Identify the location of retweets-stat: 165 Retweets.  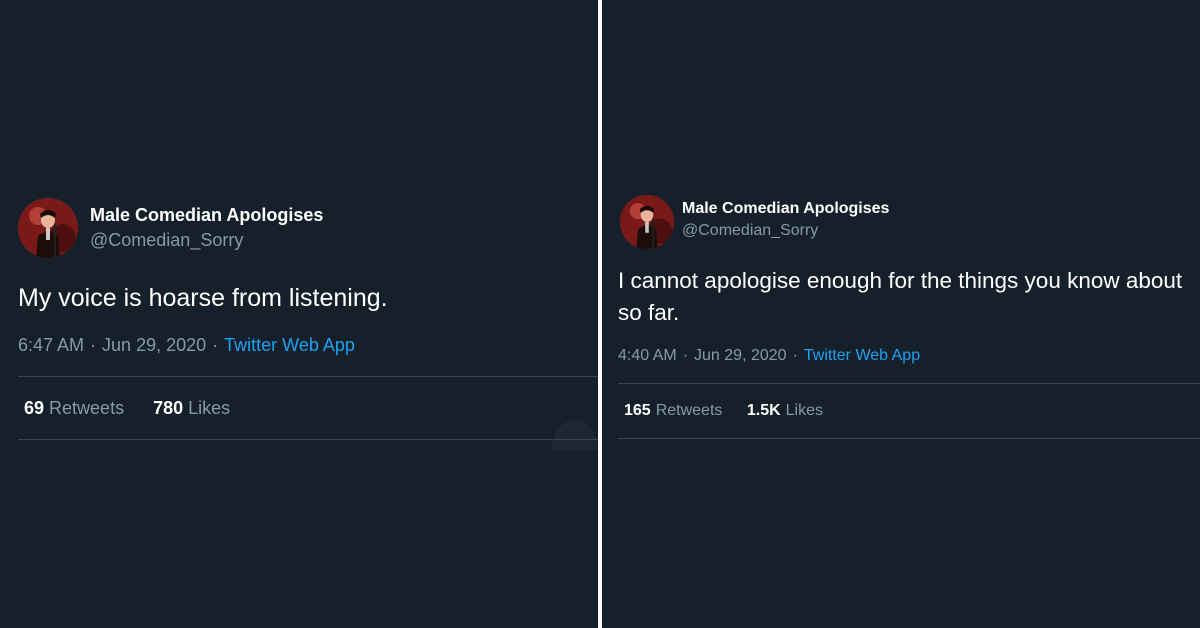
(673, 411).